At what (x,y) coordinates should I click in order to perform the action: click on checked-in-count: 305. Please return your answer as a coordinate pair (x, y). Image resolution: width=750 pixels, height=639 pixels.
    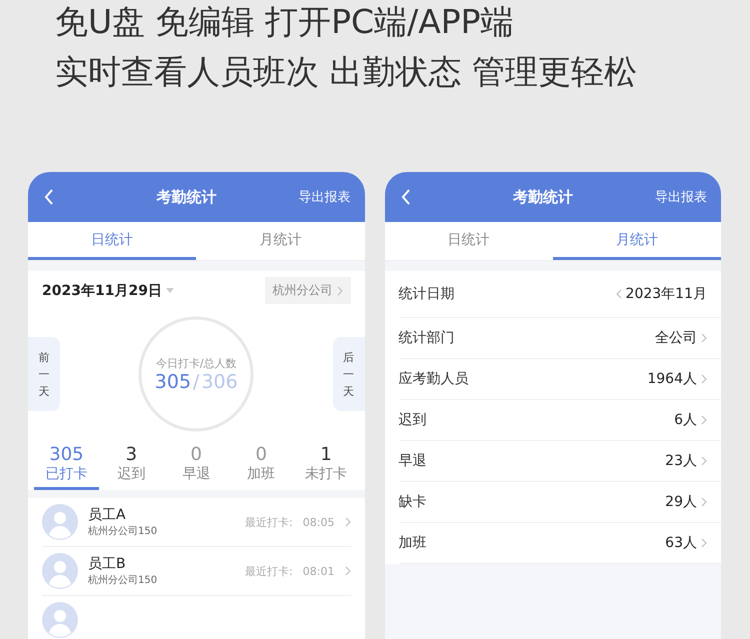
    Looking at the image, I should click on (173, 381).